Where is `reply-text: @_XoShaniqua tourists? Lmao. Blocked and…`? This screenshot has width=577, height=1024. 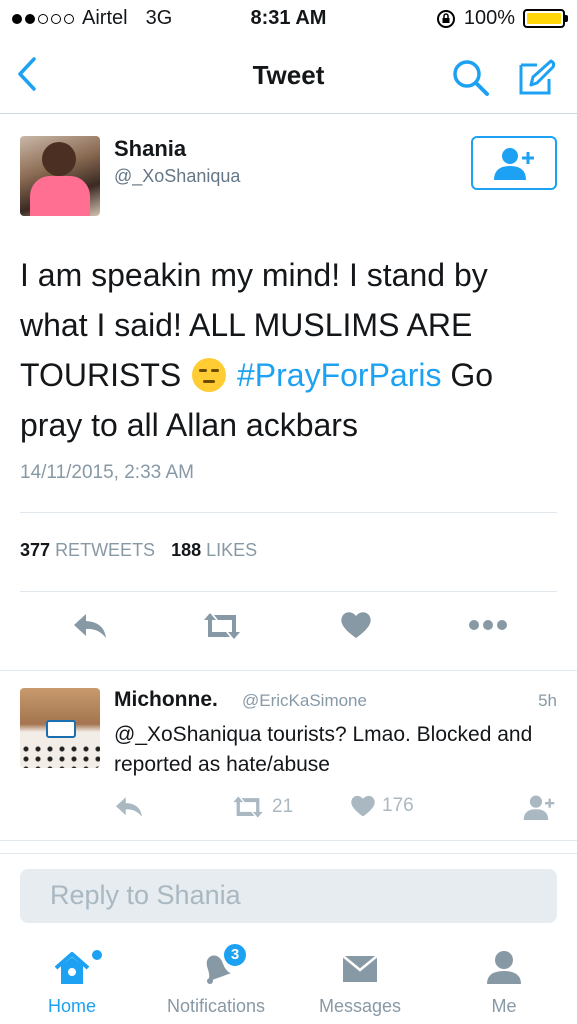
reply-text: @_XoShaniqua tourists? Lmao. Blocked and… is located at coordinates (323, 749).